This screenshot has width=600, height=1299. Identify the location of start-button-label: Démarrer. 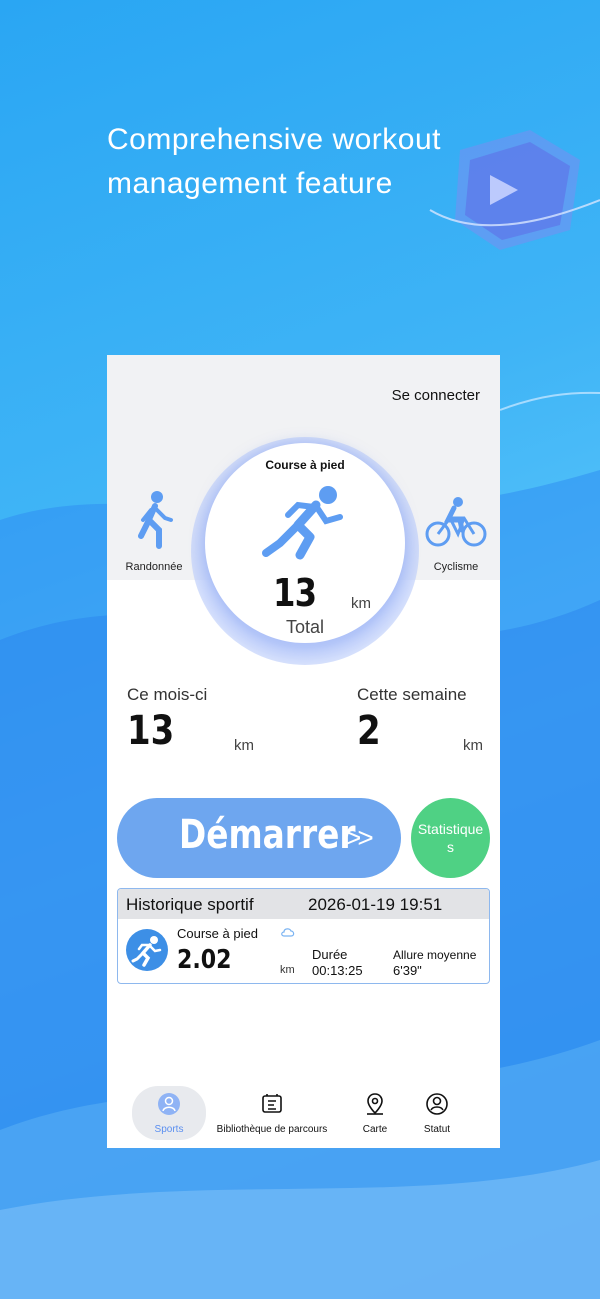
(267, 835).